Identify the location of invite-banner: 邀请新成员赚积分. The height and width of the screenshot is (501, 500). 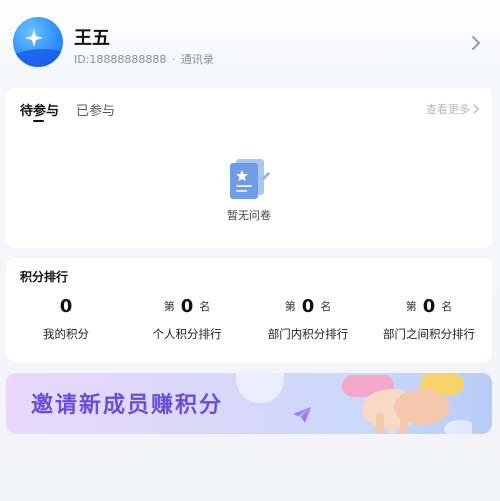
(249, 403).